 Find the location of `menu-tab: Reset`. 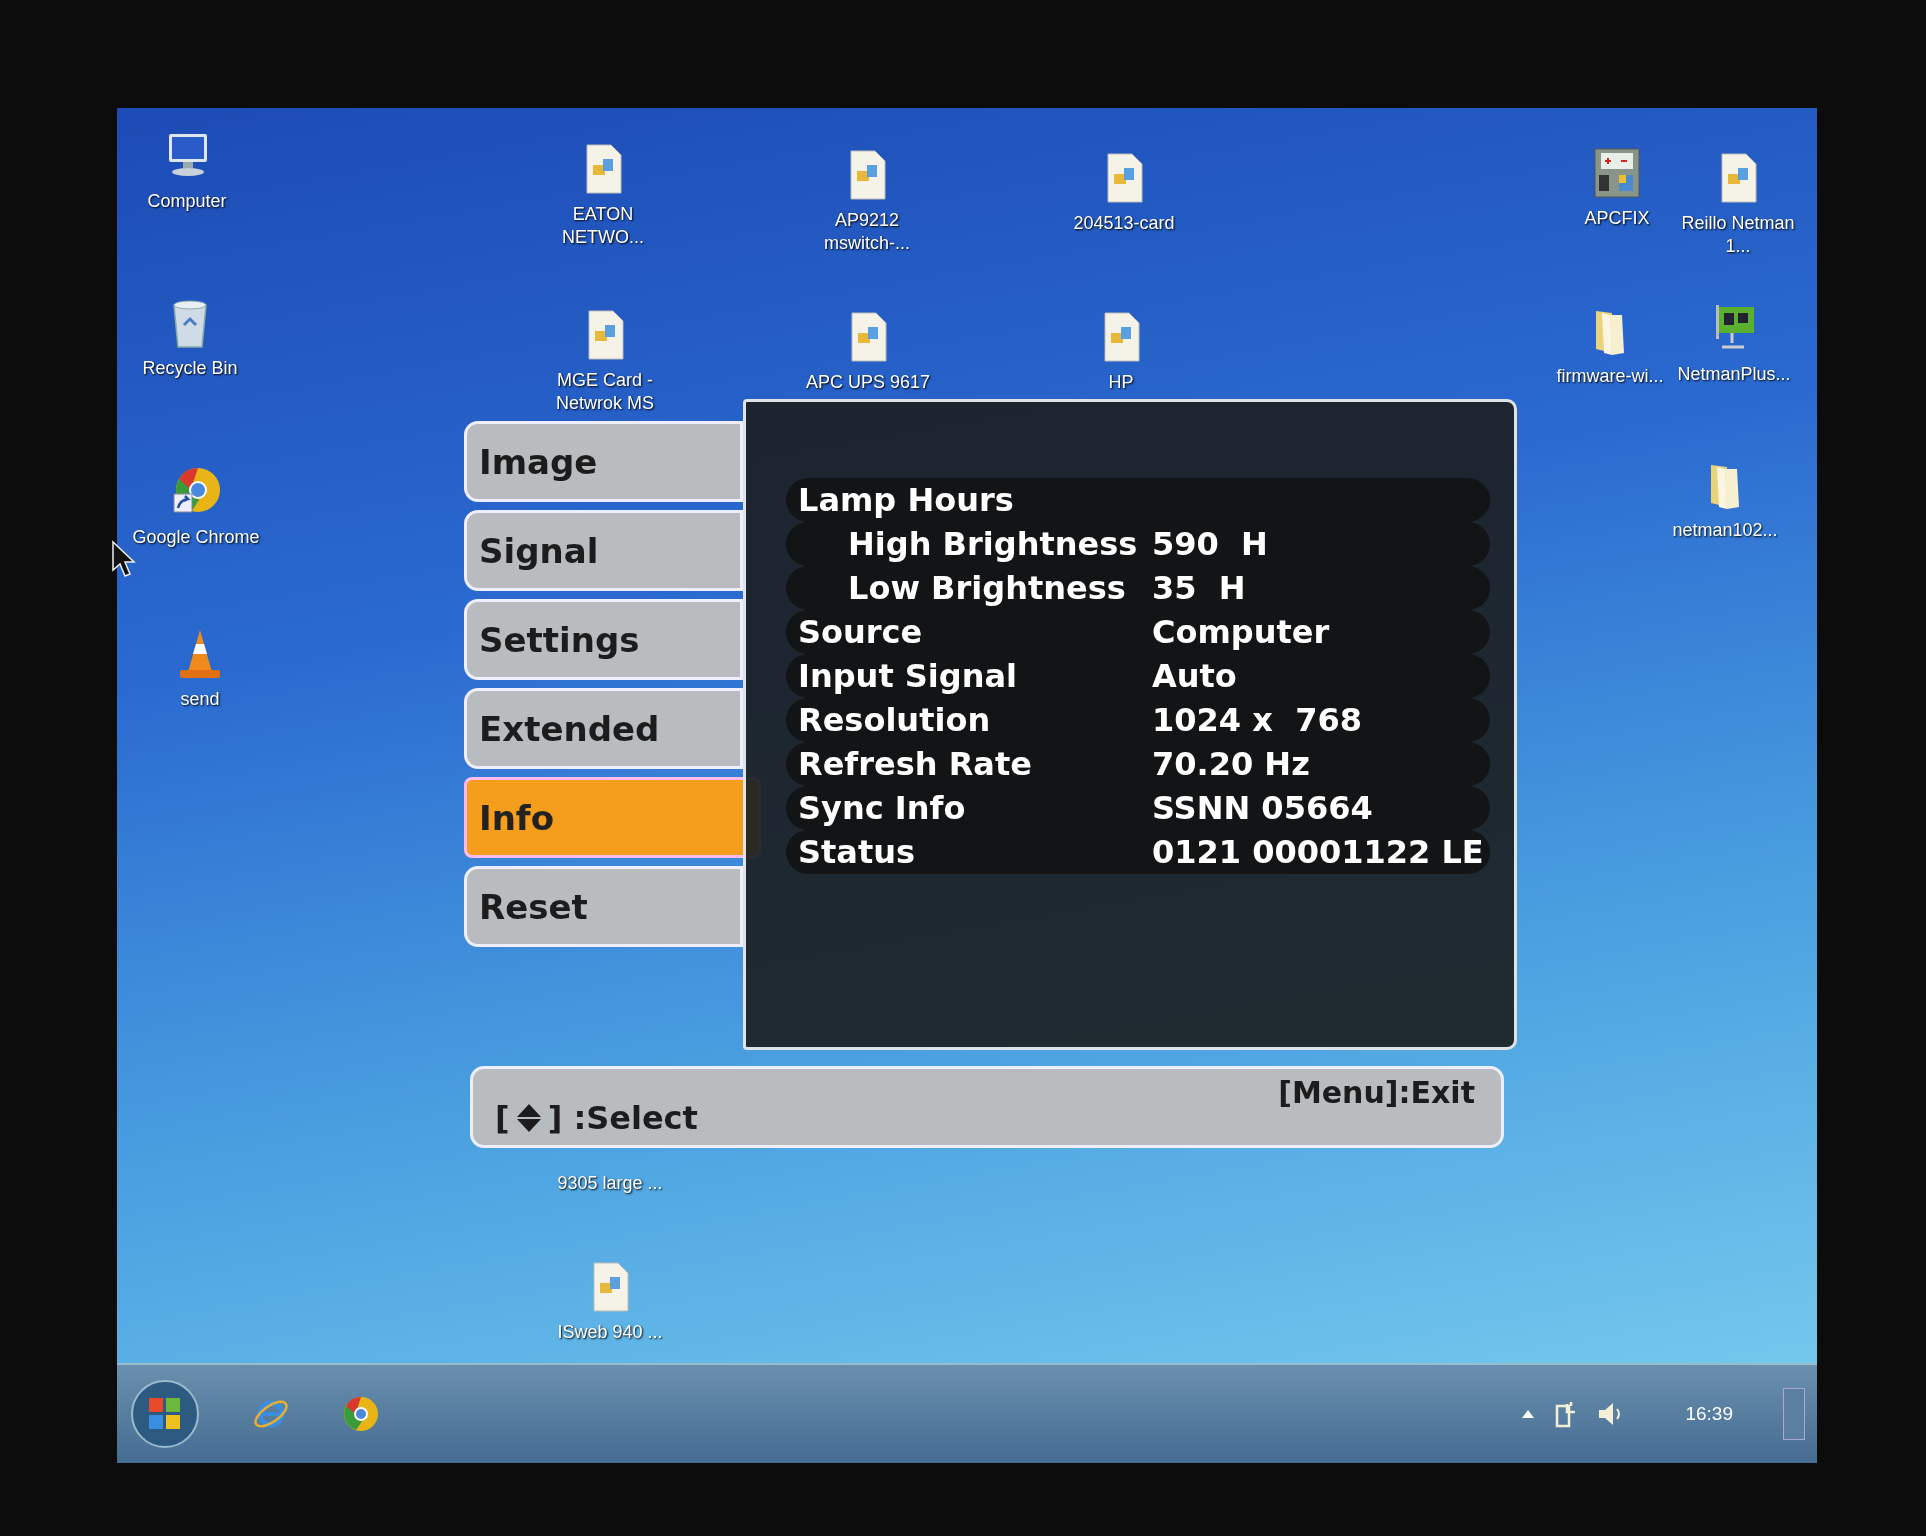

menu-tab: Reset is located at coordinates (603, 906).